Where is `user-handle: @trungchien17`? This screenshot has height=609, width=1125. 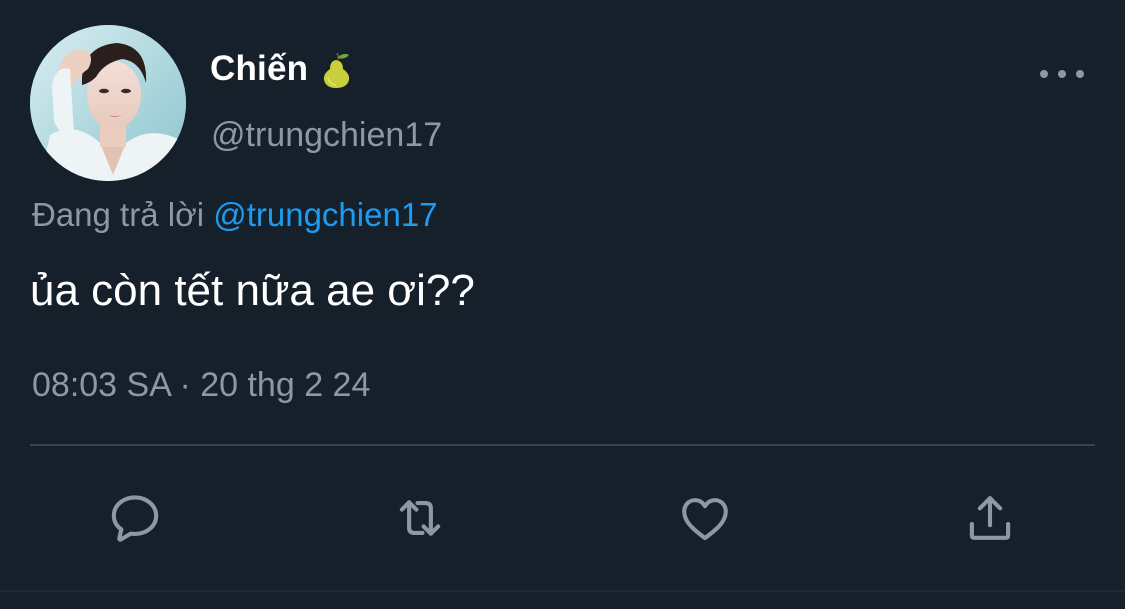 user-handle: @trungchien17 is located at coordinates (326, 135).